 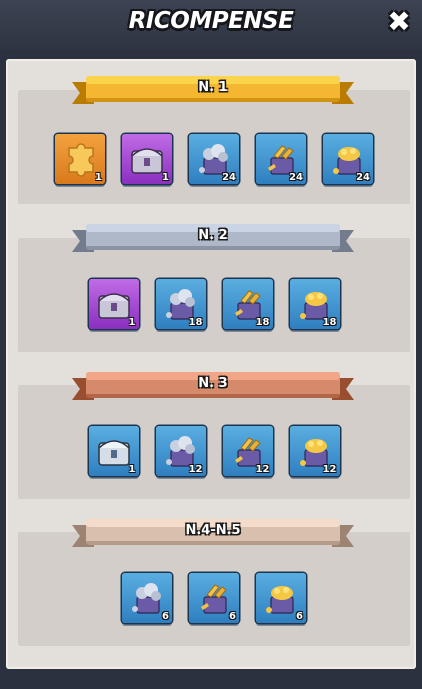 I want to click on reward-items-row: 1 1 24 24 24, so click(x=214, y=159).